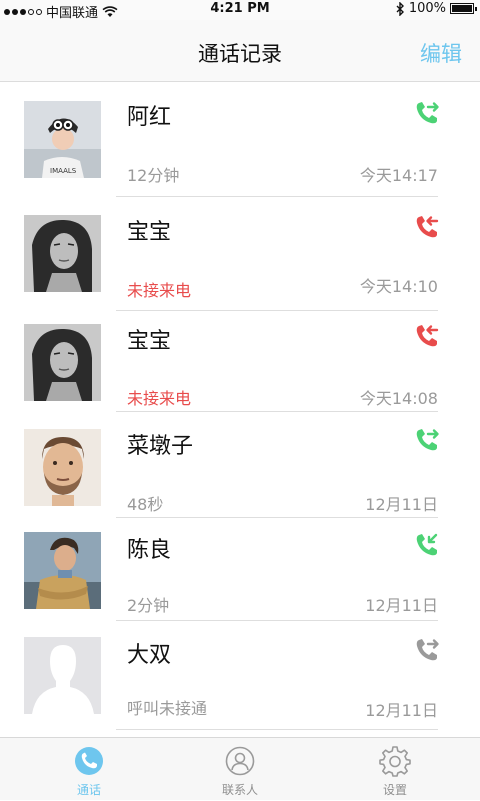 Image resolution: width=480 pixels, height=801 pixels. Describe the element at coordinates (149, 550) in the screenshot. I see `contact-name: 陈良` at that location.